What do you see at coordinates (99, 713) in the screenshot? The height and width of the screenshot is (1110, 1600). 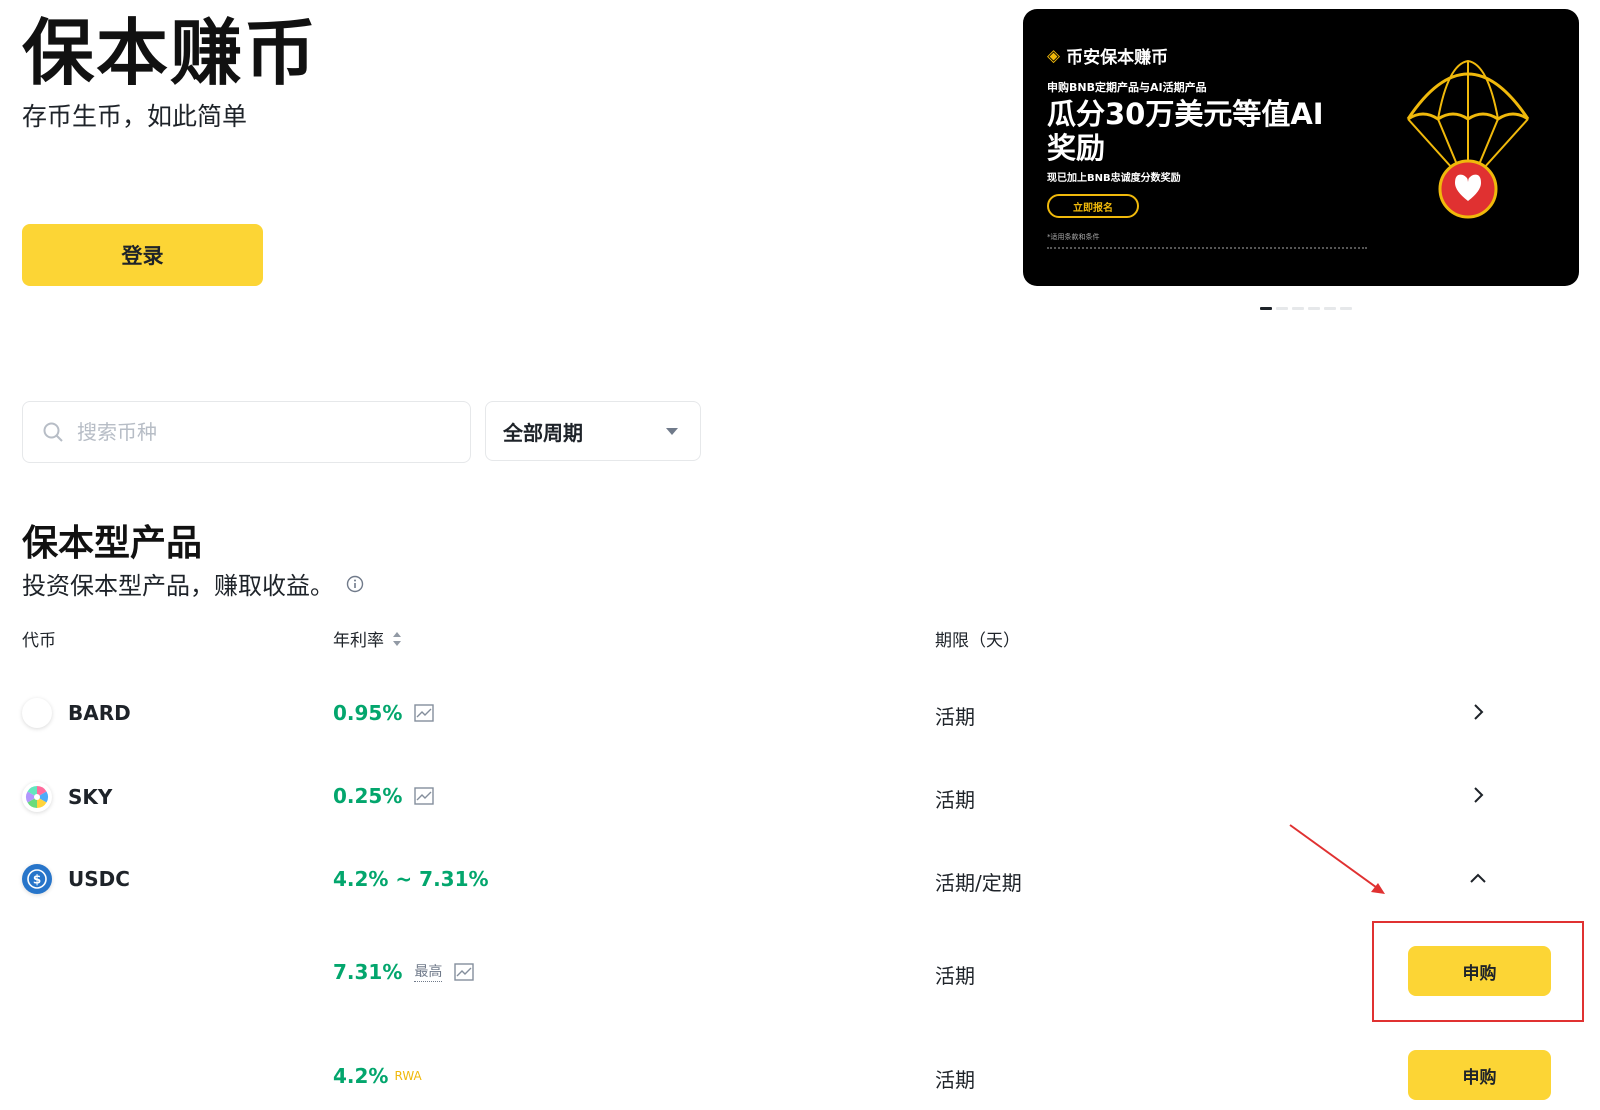 I see `coin-name: BARD` at bounding box center [99, 713].